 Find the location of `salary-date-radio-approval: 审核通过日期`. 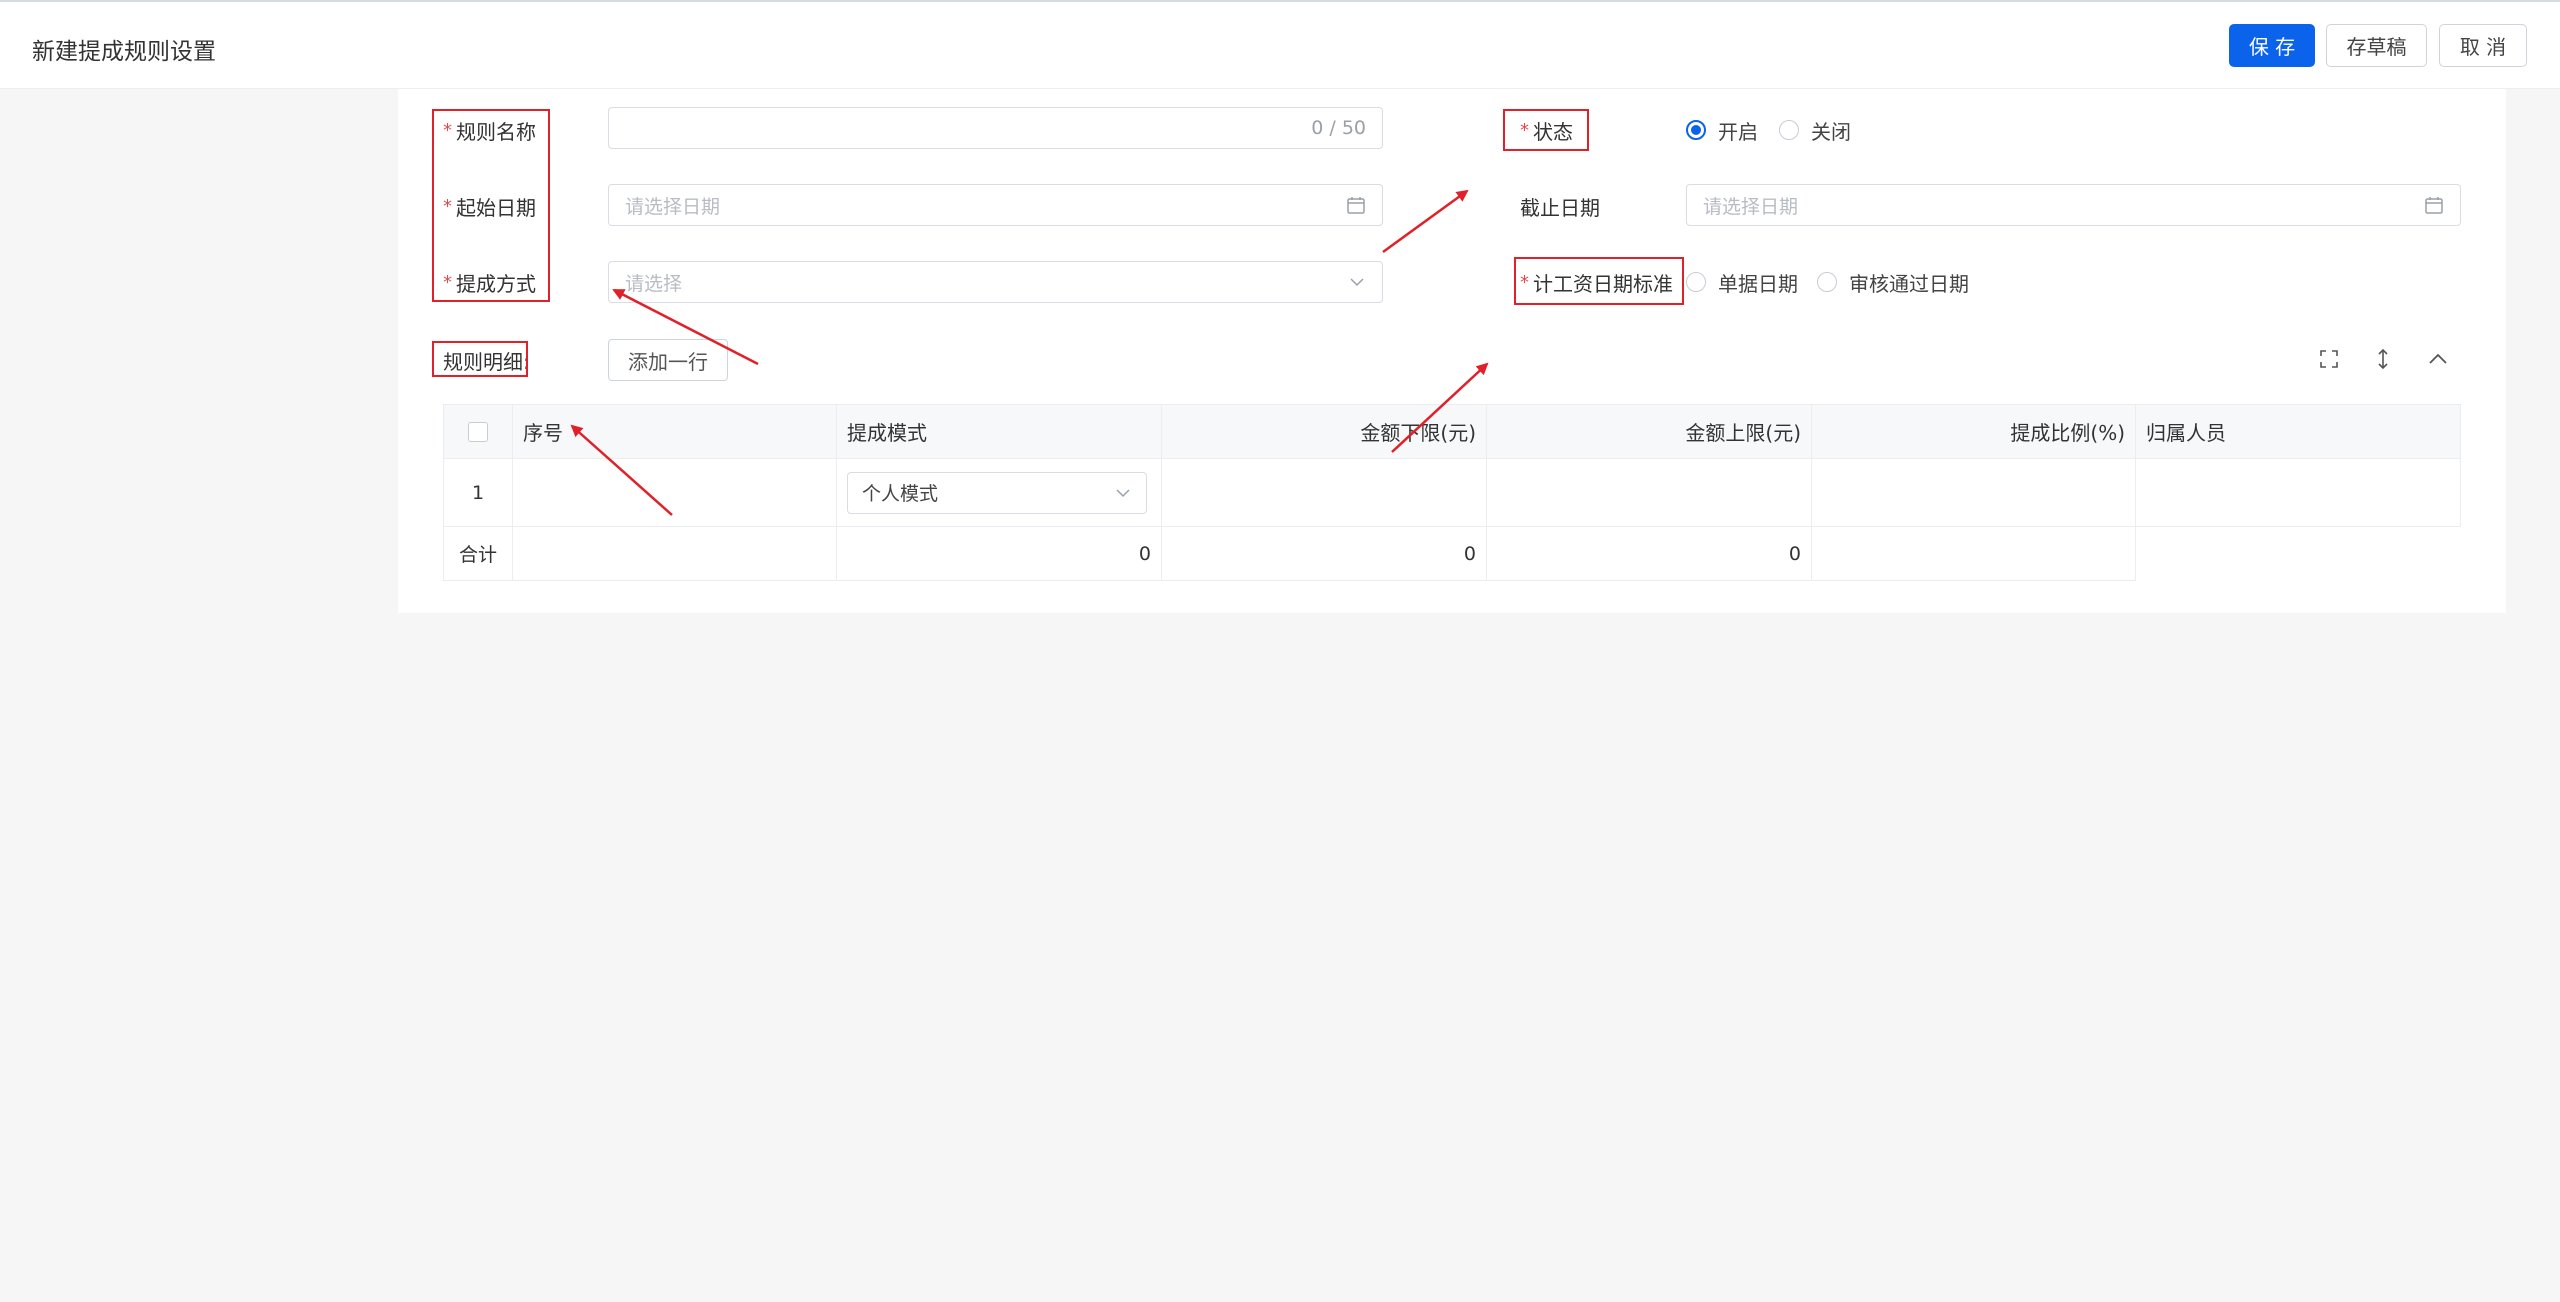

salary-date-radio-approval: 审核通过日期 is located at coordinates (1893, 282).